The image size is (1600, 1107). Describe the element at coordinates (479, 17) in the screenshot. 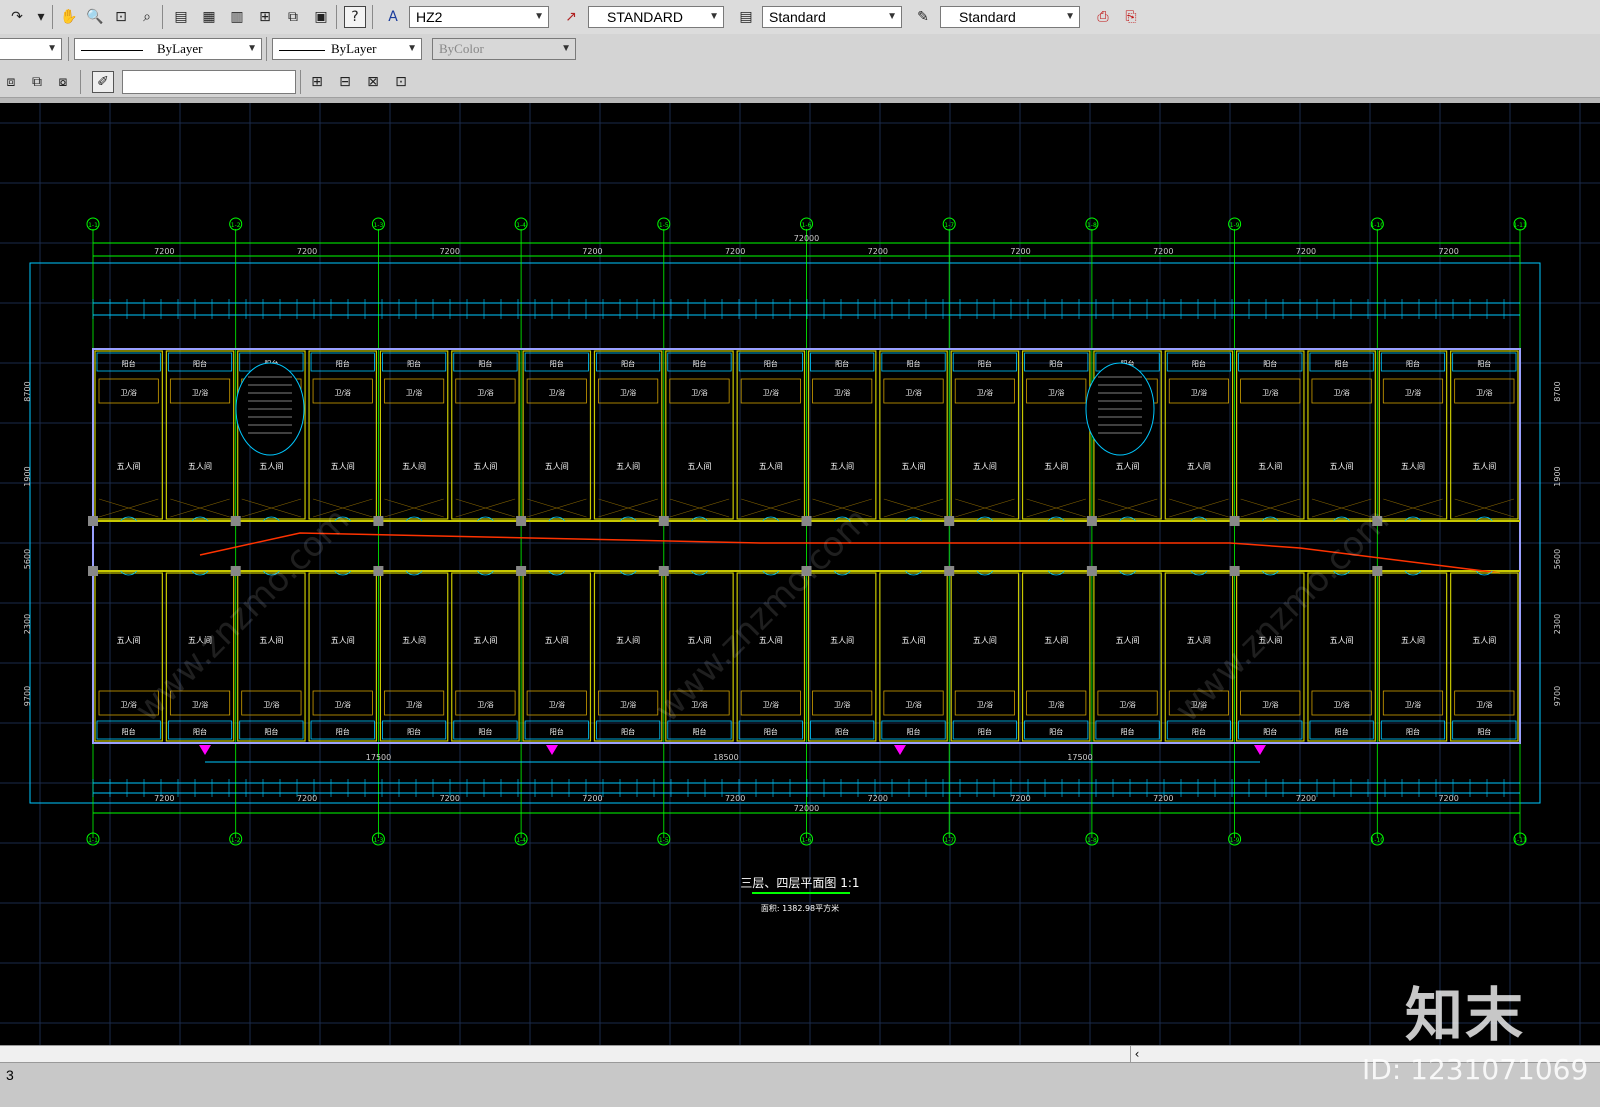

I see `text-style-combo: HZ2 ▼` at that location.